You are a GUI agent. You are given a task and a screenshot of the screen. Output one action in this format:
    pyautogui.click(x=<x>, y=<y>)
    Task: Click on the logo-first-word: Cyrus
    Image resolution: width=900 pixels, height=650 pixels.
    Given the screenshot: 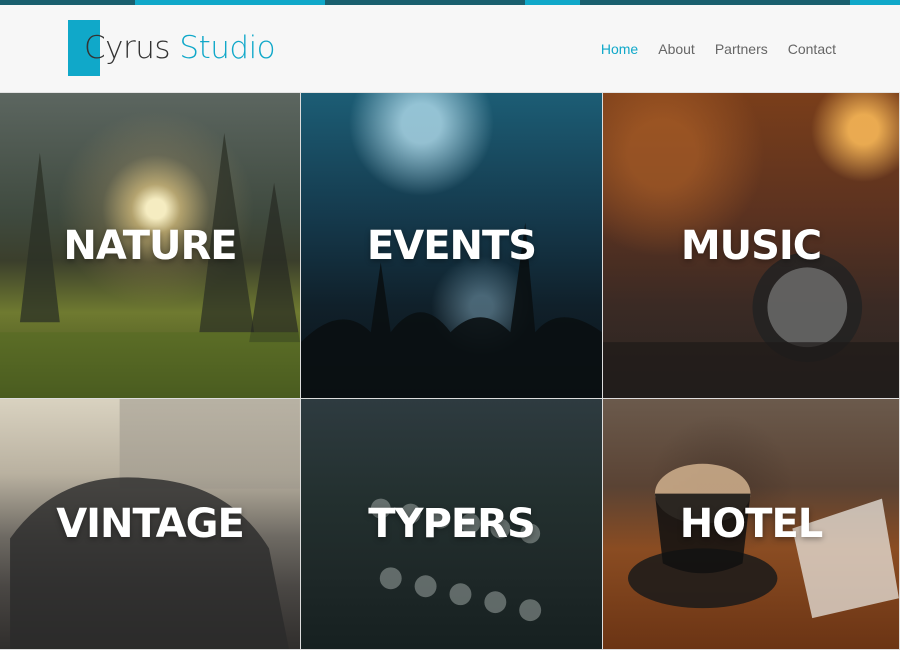 What is the action you would take?
    pyautogui.click(x=127, y=48)
    